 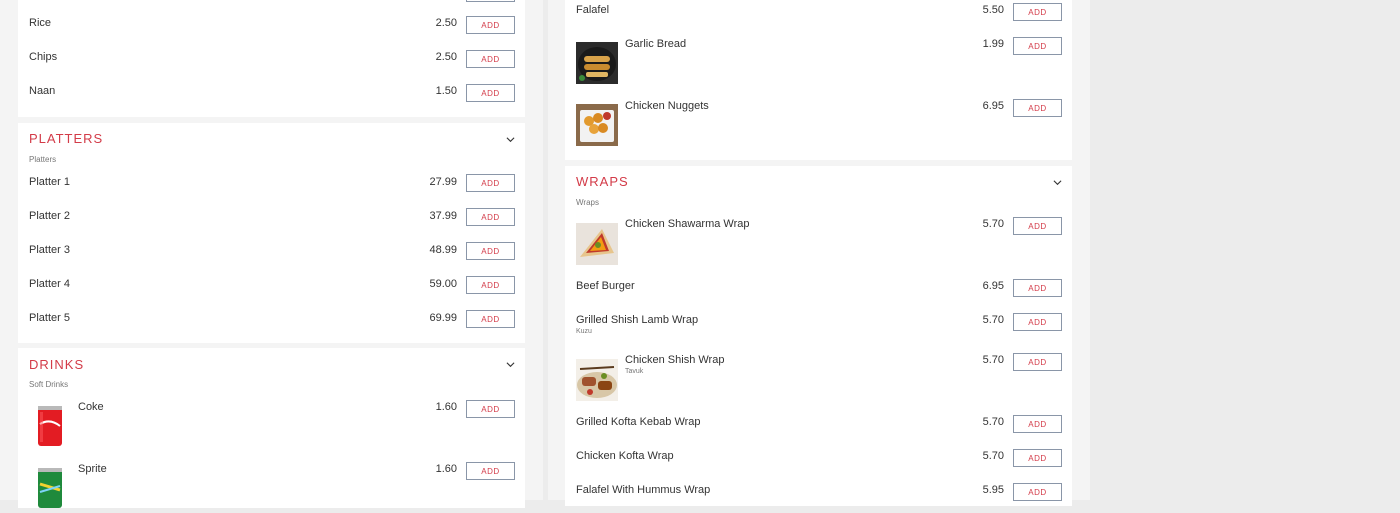 I want to click on item-name: Platter 5, so click(x=49, y=318).